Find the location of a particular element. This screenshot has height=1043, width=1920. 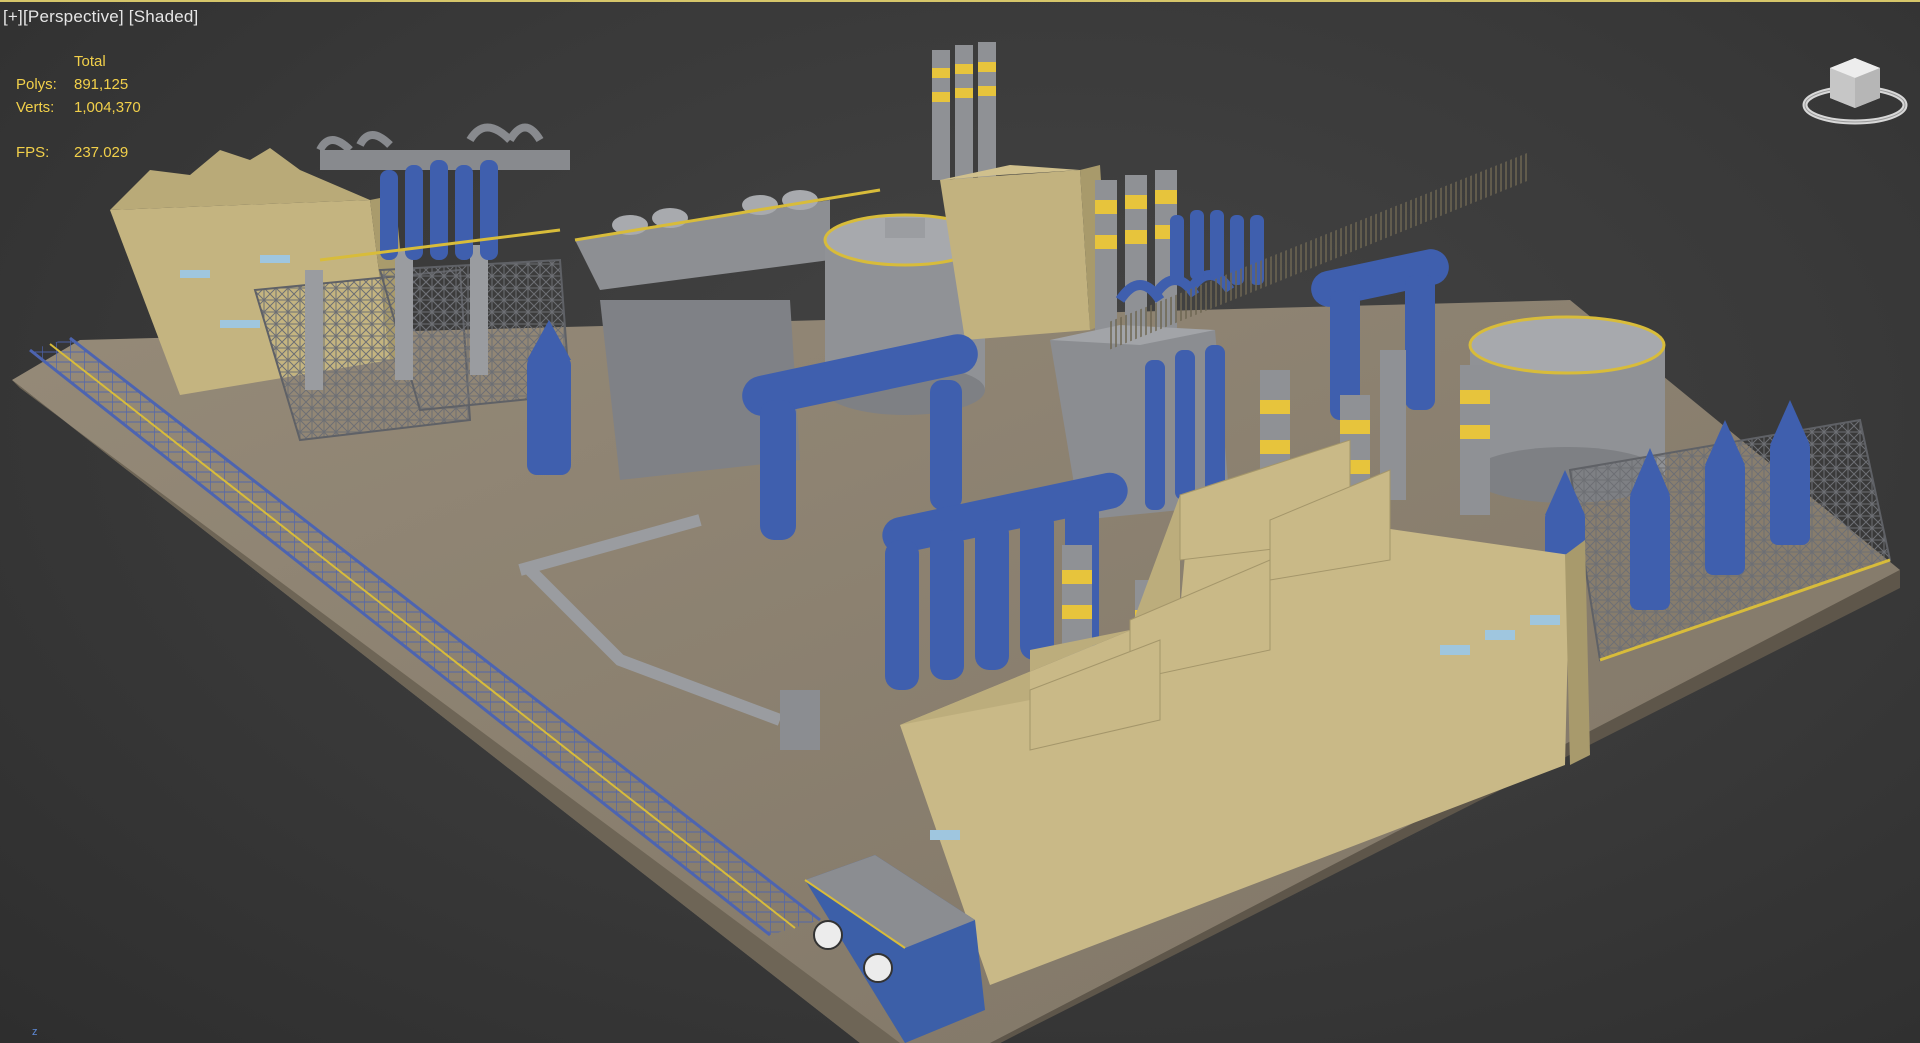

axis-tripod-icon: z is located at coordinates (35, 1032).